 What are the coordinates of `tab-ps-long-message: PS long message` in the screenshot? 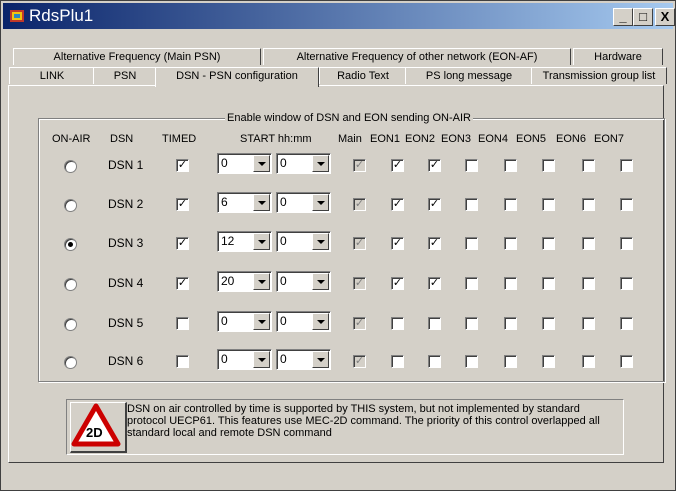 It's located at (469, 75).